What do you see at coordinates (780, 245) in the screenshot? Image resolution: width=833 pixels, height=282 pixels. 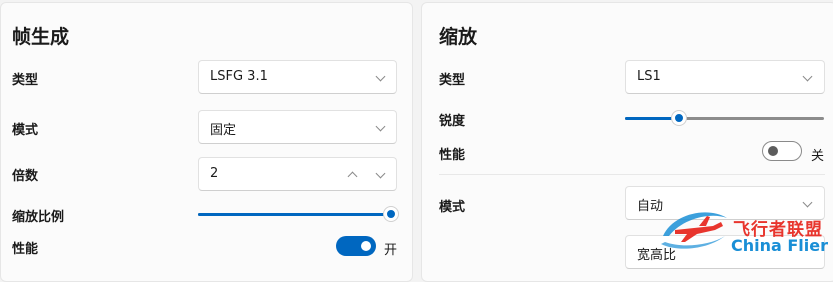 I see `watermark-english-text: China Flier` at bounding box center [780, 245].